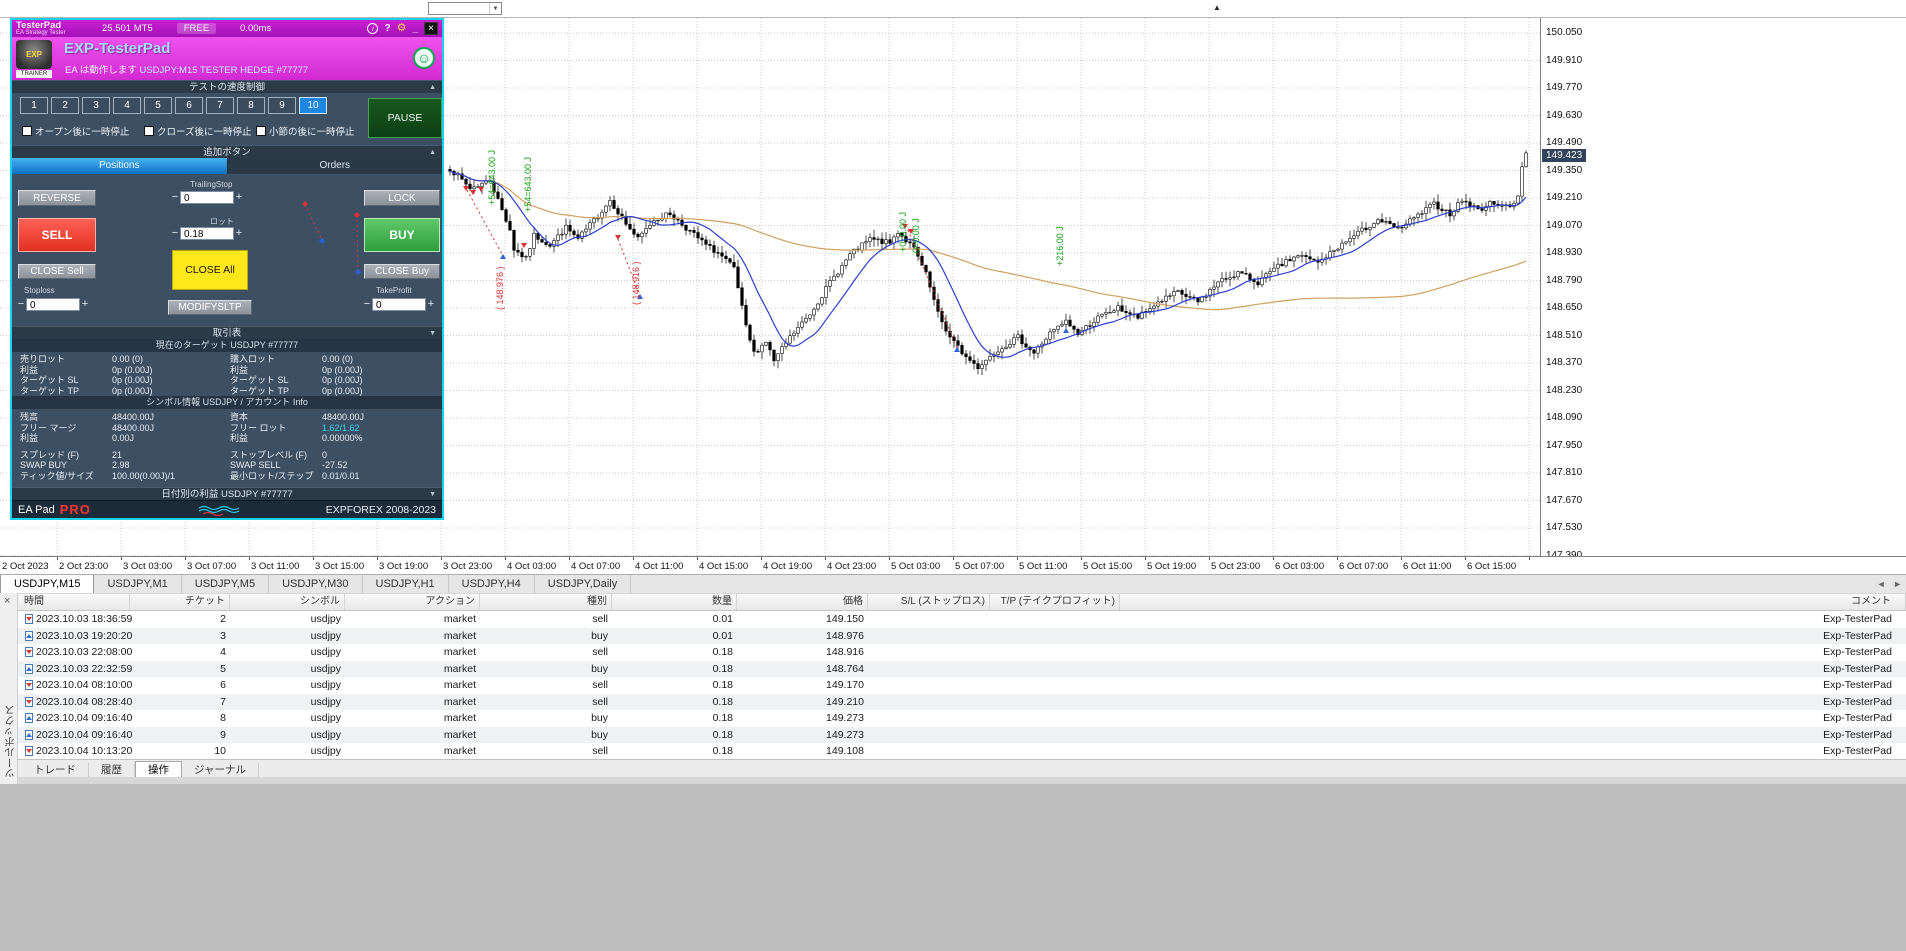  Describe the element at coordinates (34, 105) in the screenshot. I see `speed-button-1: 1` at that location.